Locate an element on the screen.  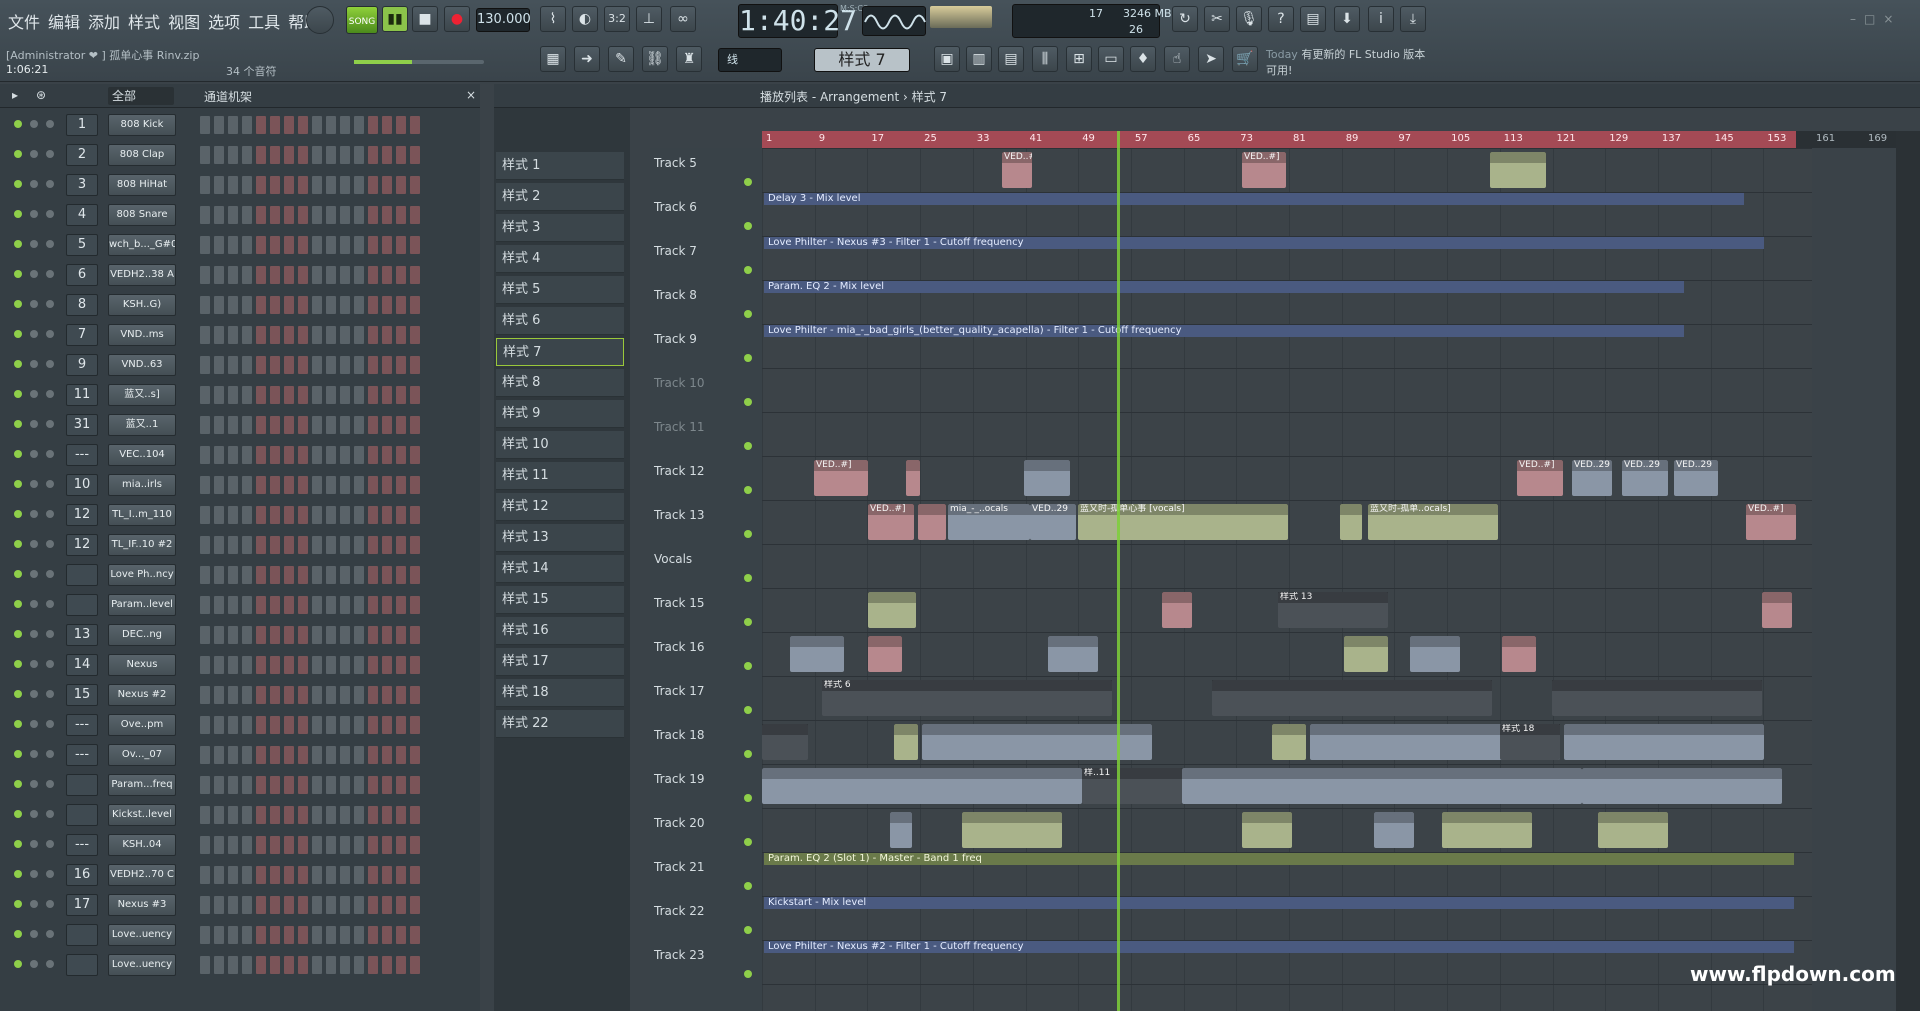
pattern-item: 样式 14 is located at coordinates (560, 569).